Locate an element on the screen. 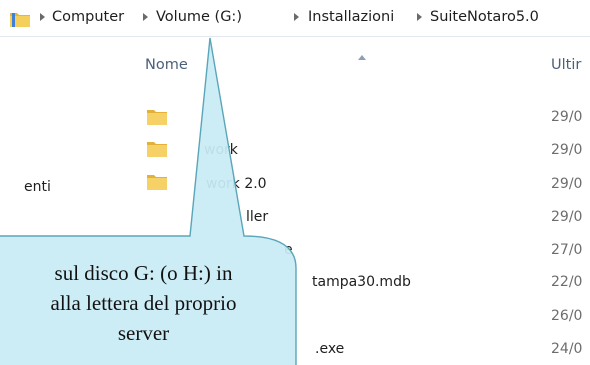 Image resolution: width=590 pixels, height=365 pixels. callout-line: sul disco G: (o H:) in is located at coordinates (143, 273).